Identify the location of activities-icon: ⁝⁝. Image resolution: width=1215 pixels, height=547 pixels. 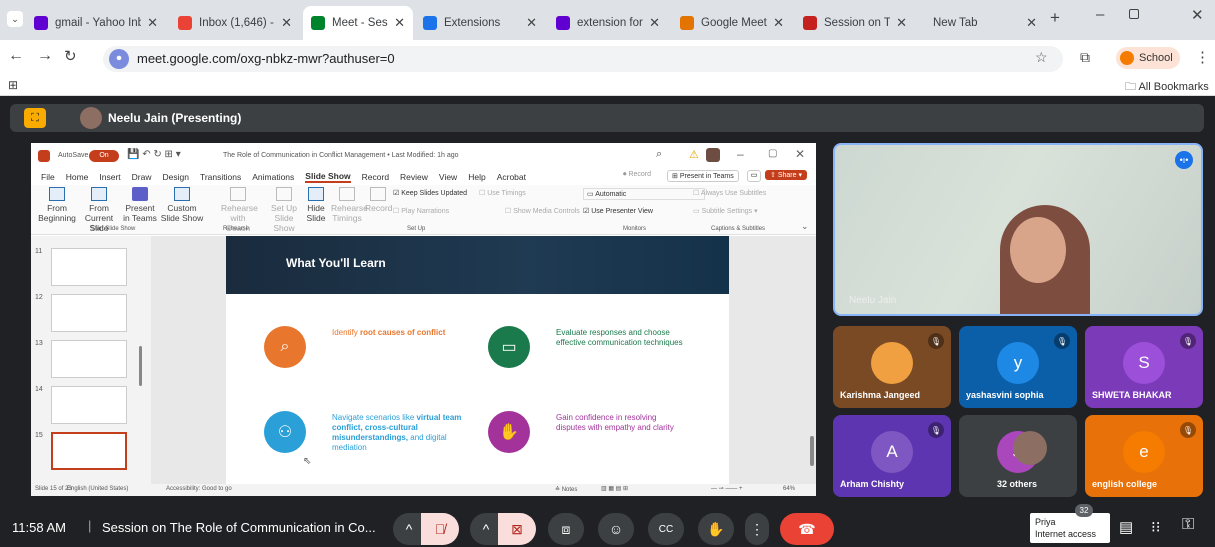
(1156, 527).